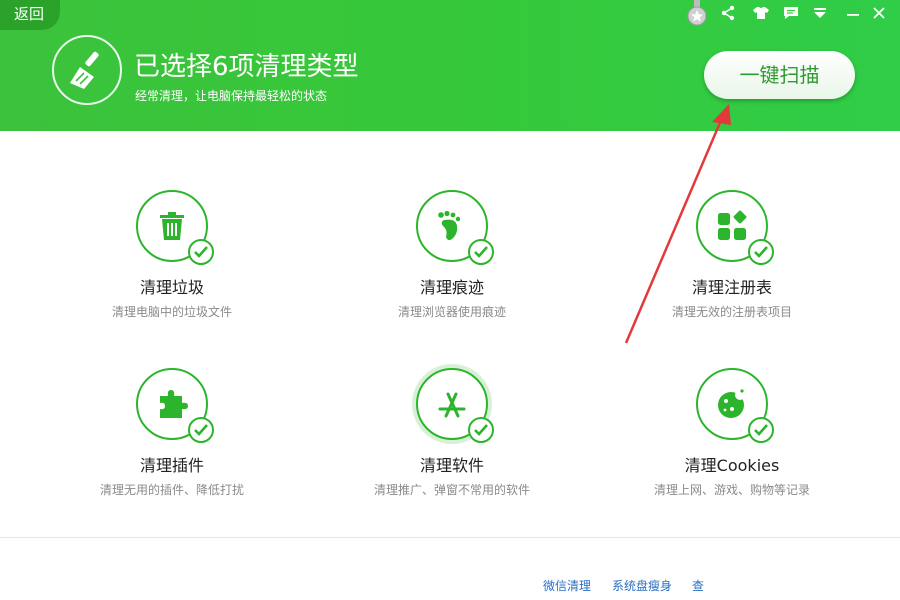 The image size is (900, 600). Describe the element at coordinates (853, 13) in the screenshot. I see `minimize-icon` at that location.